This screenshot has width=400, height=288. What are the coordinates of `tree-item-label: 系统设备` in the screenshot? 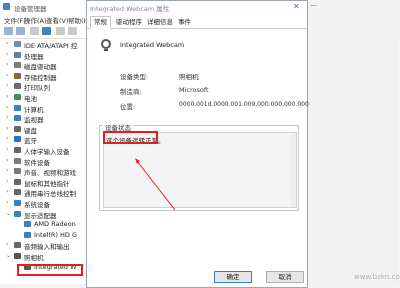 It's located at (37, 205).